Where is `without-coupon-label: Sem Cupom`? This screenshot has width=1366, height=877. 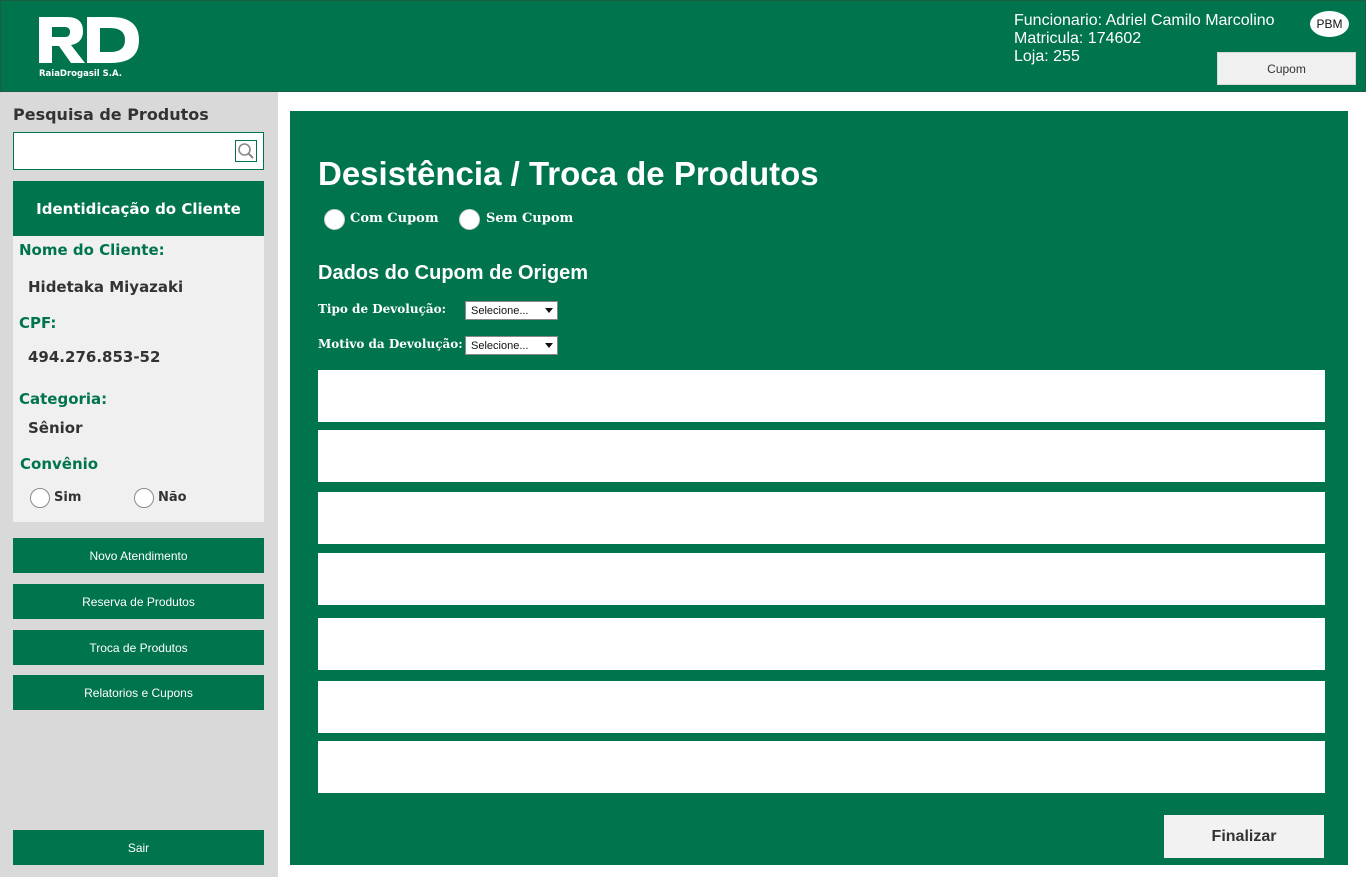 without-coupon-label: Sem Cupom is located at coordinates (530, 218).